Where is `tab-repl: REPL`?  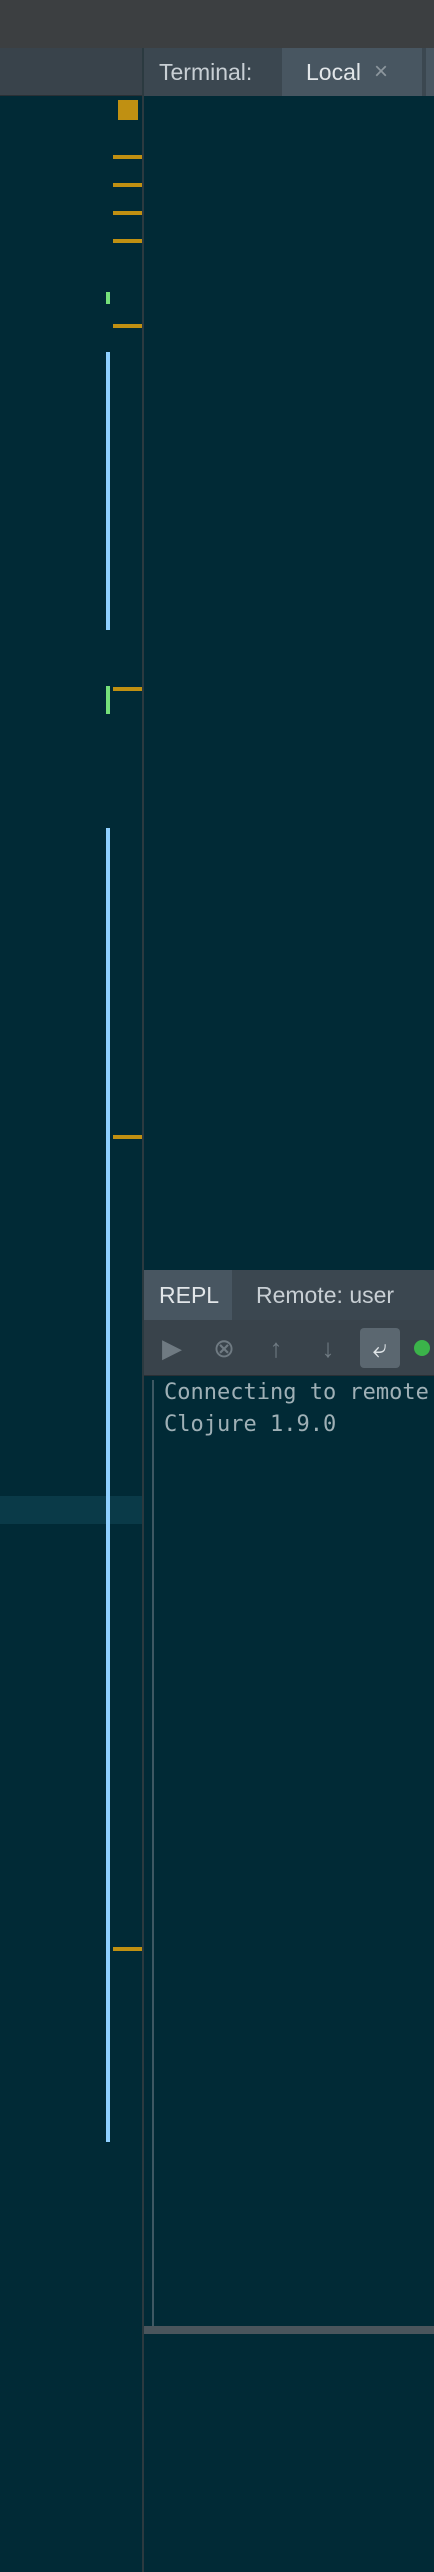
tab-repl: REPL is located at coordinates (188, 1295).